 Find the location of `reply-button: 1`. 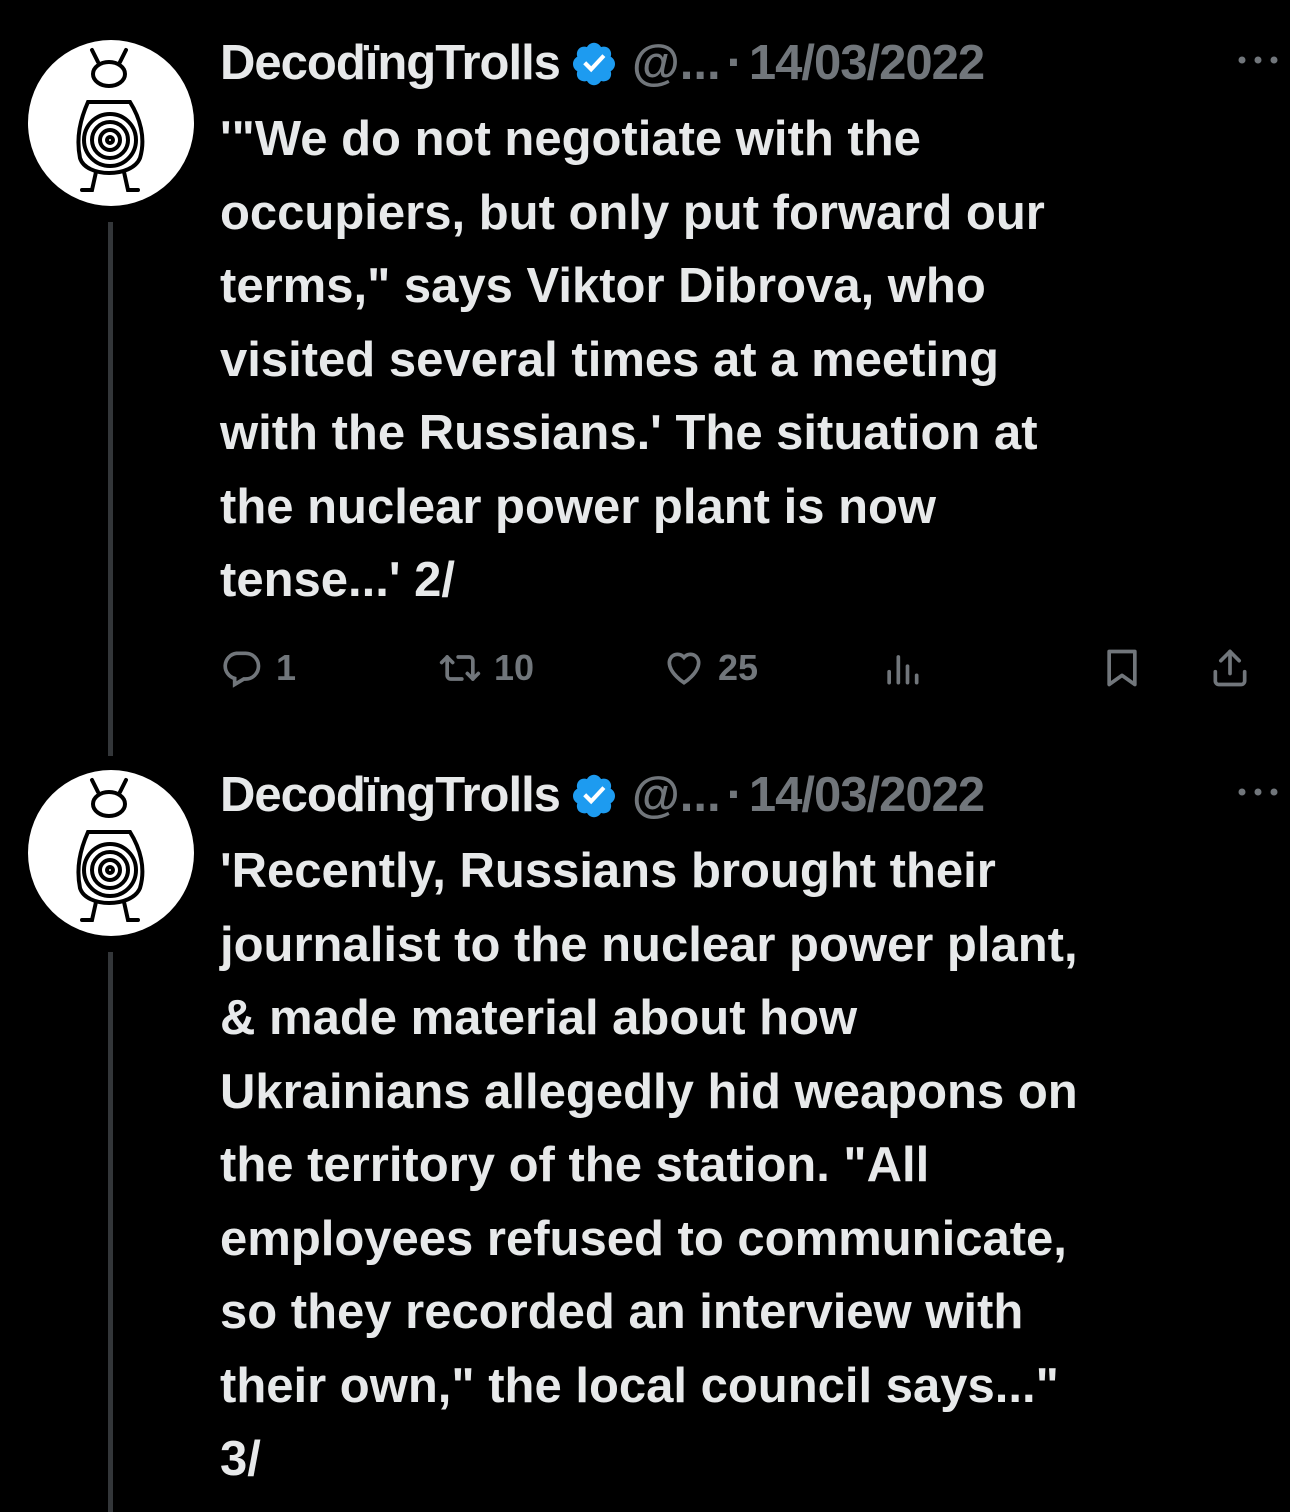

reply-button: 1 is located at coordinates (258, 668).